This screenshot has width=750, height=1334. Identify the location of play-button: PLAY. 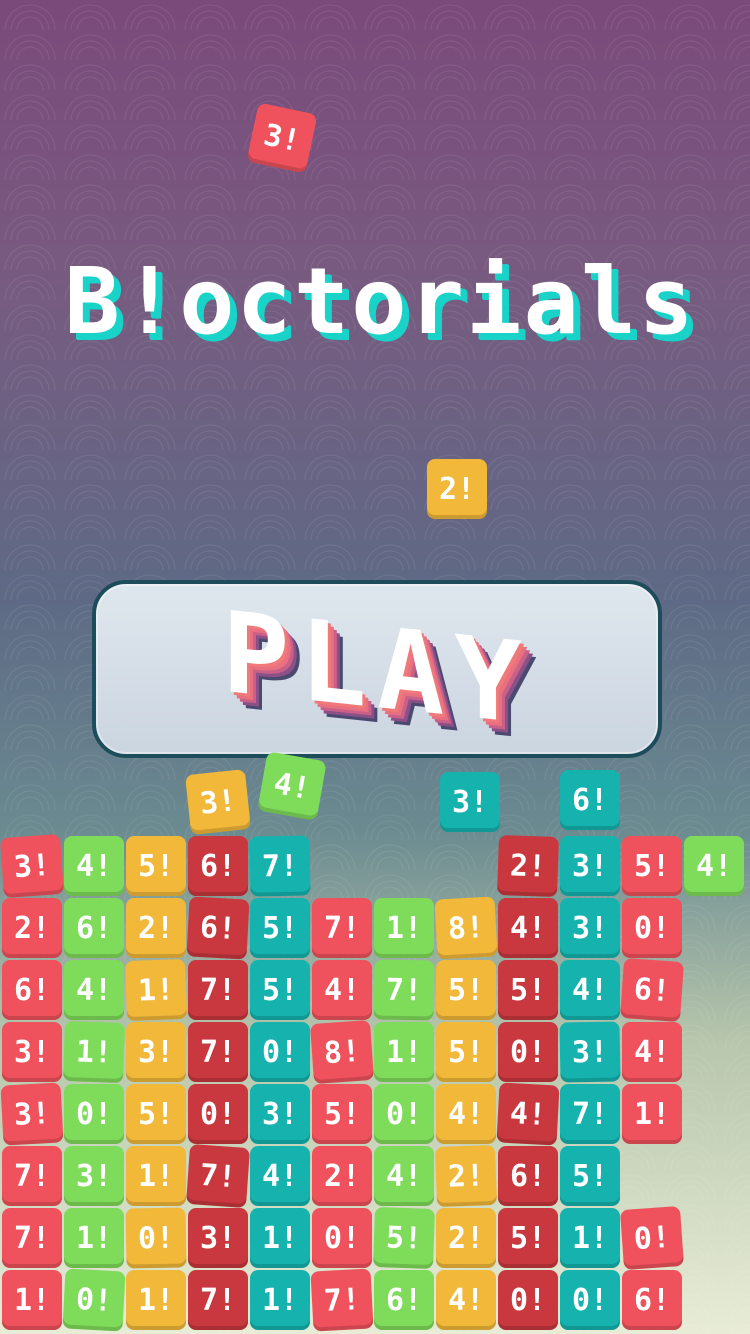
(377, 669).